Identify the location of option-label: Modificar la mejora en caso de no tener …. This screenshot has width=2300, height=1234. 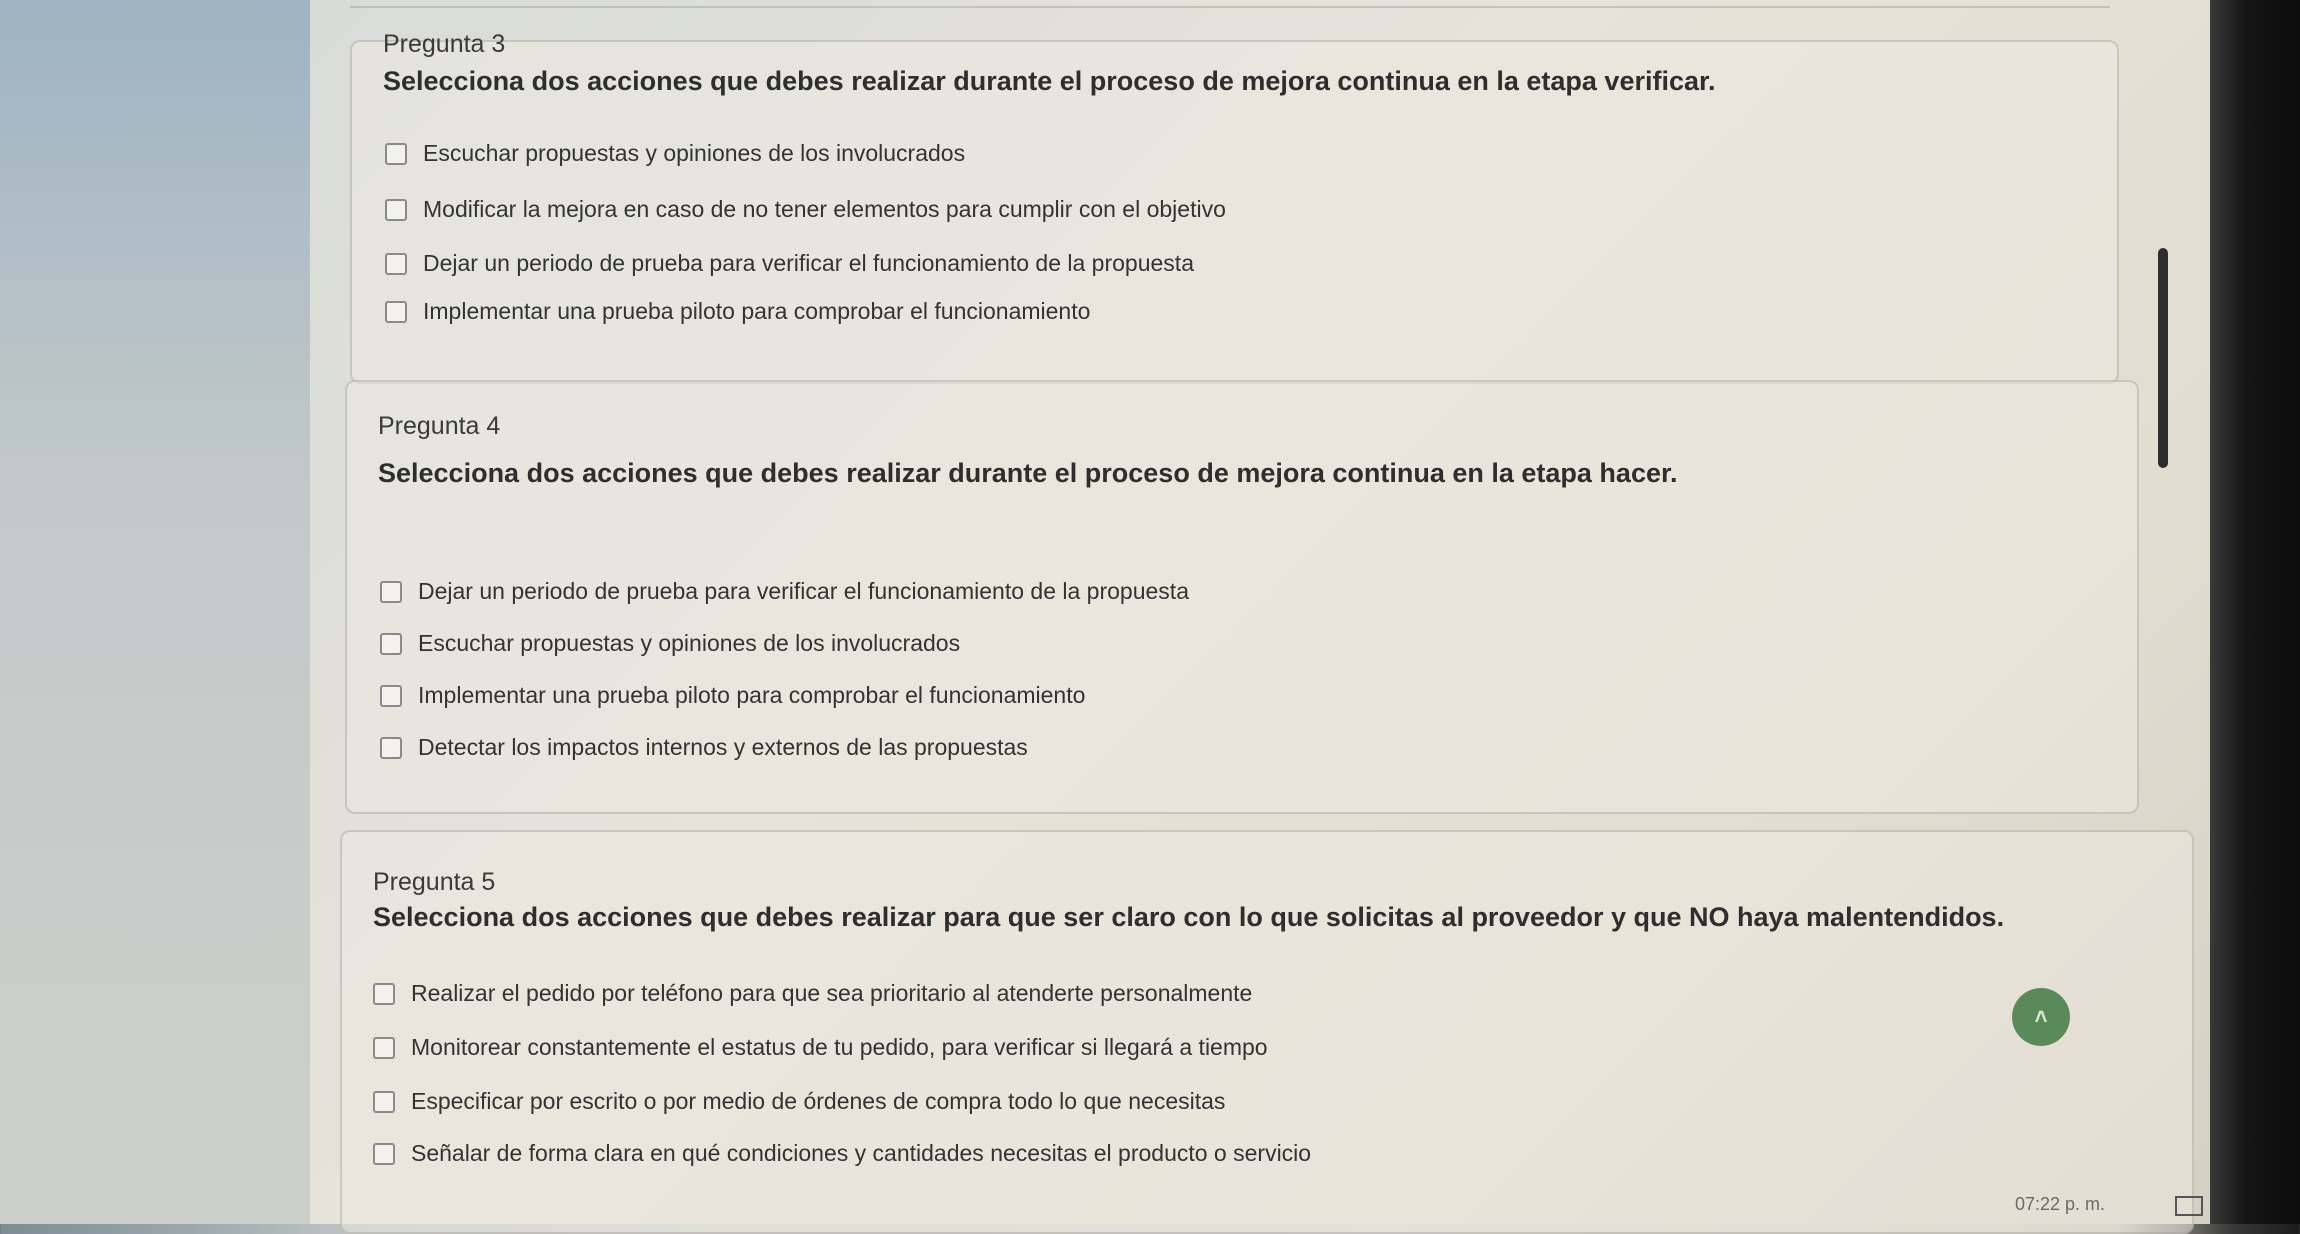
(824, 209).